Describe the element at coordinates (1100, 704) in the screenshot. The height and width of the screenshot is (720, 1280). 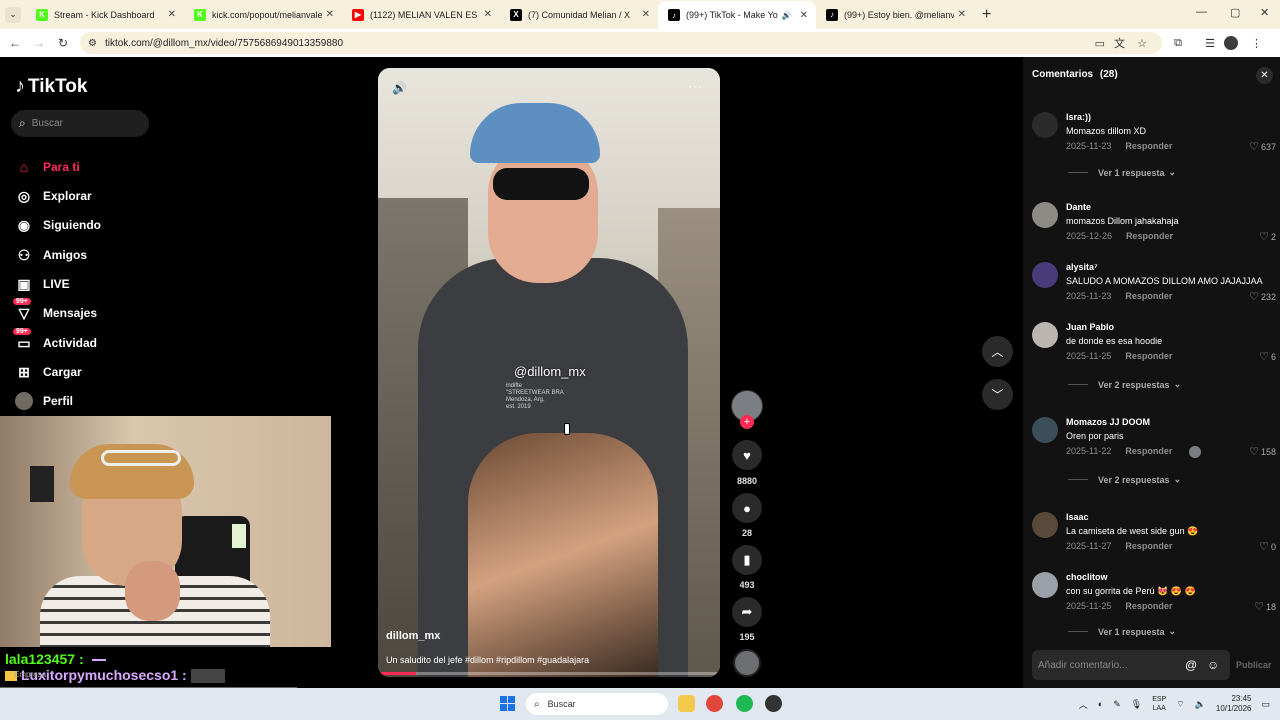
I see `tray-app-icon: ◐` at that location.